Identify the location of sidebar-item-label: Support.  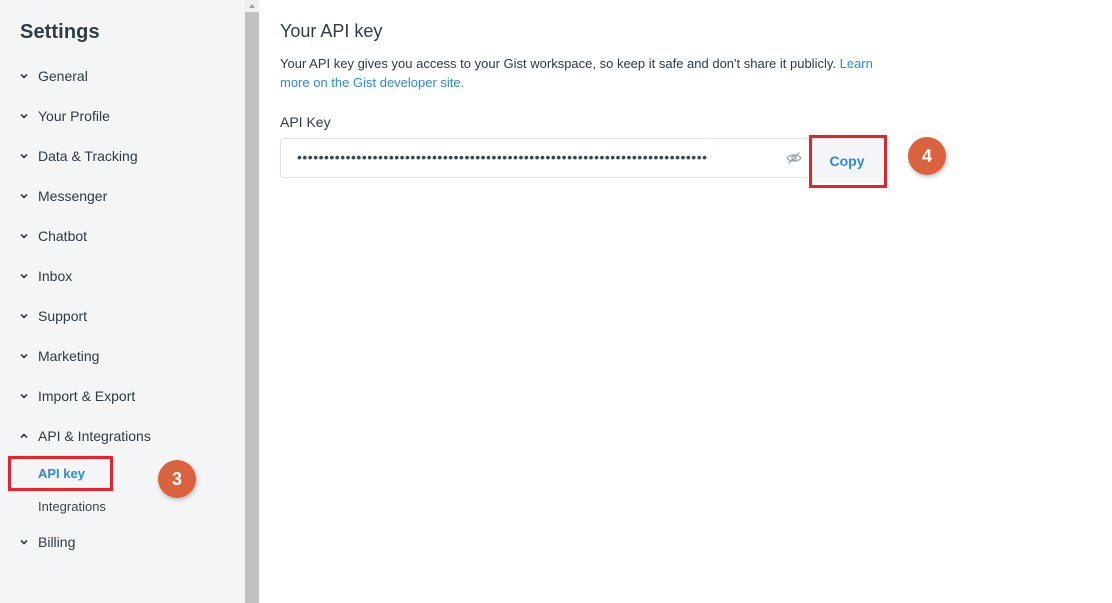
(63, 316).